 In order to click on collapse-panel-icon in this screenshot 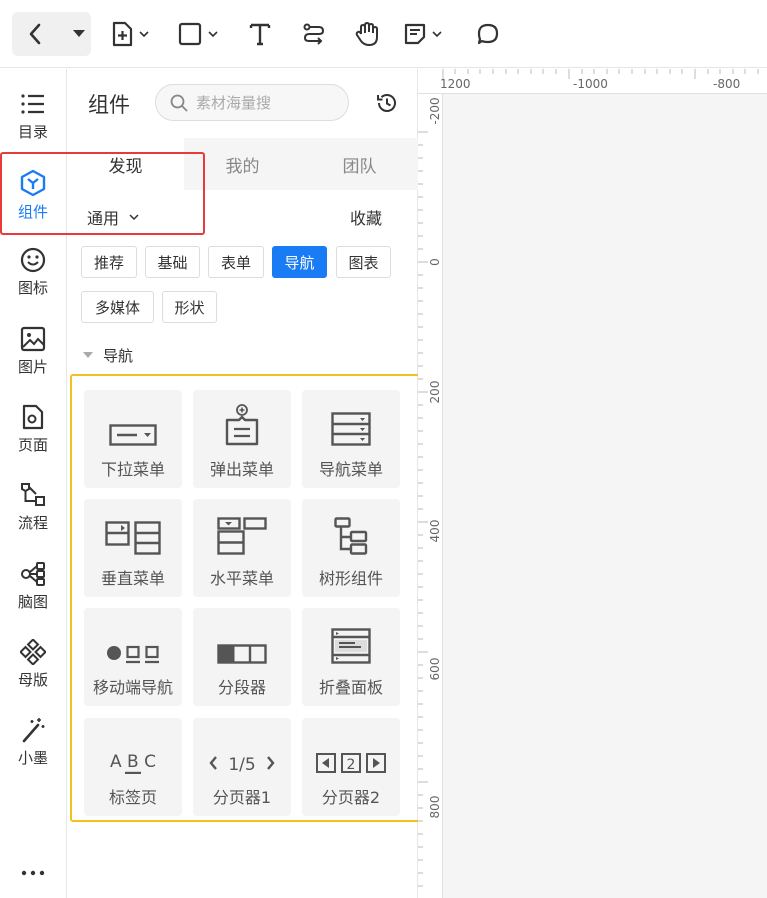, I will do `click(351, 646)`.